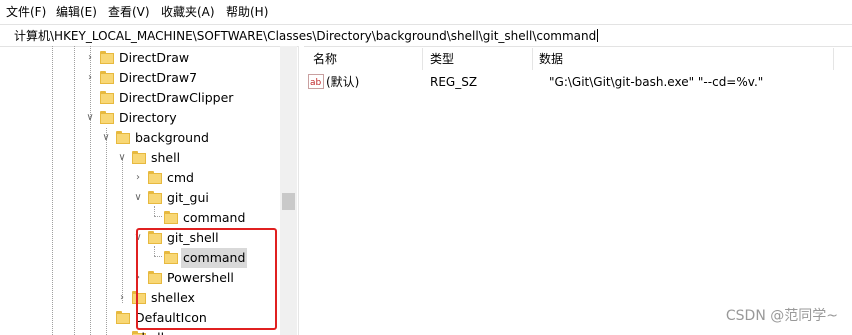  I want to click on menu-file: 文件(F), so click(26, 12).